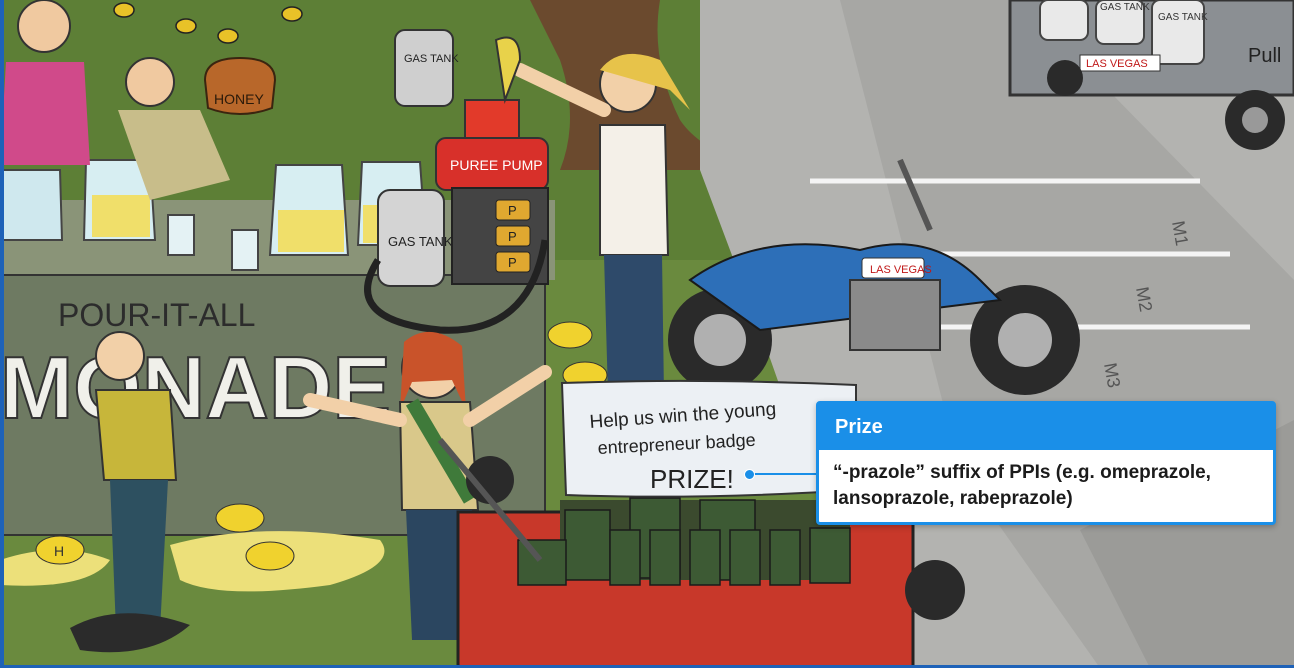 The width and height of the screenshot is (1294, 668). I want to click on person-sitting-head, so click(150, 82).